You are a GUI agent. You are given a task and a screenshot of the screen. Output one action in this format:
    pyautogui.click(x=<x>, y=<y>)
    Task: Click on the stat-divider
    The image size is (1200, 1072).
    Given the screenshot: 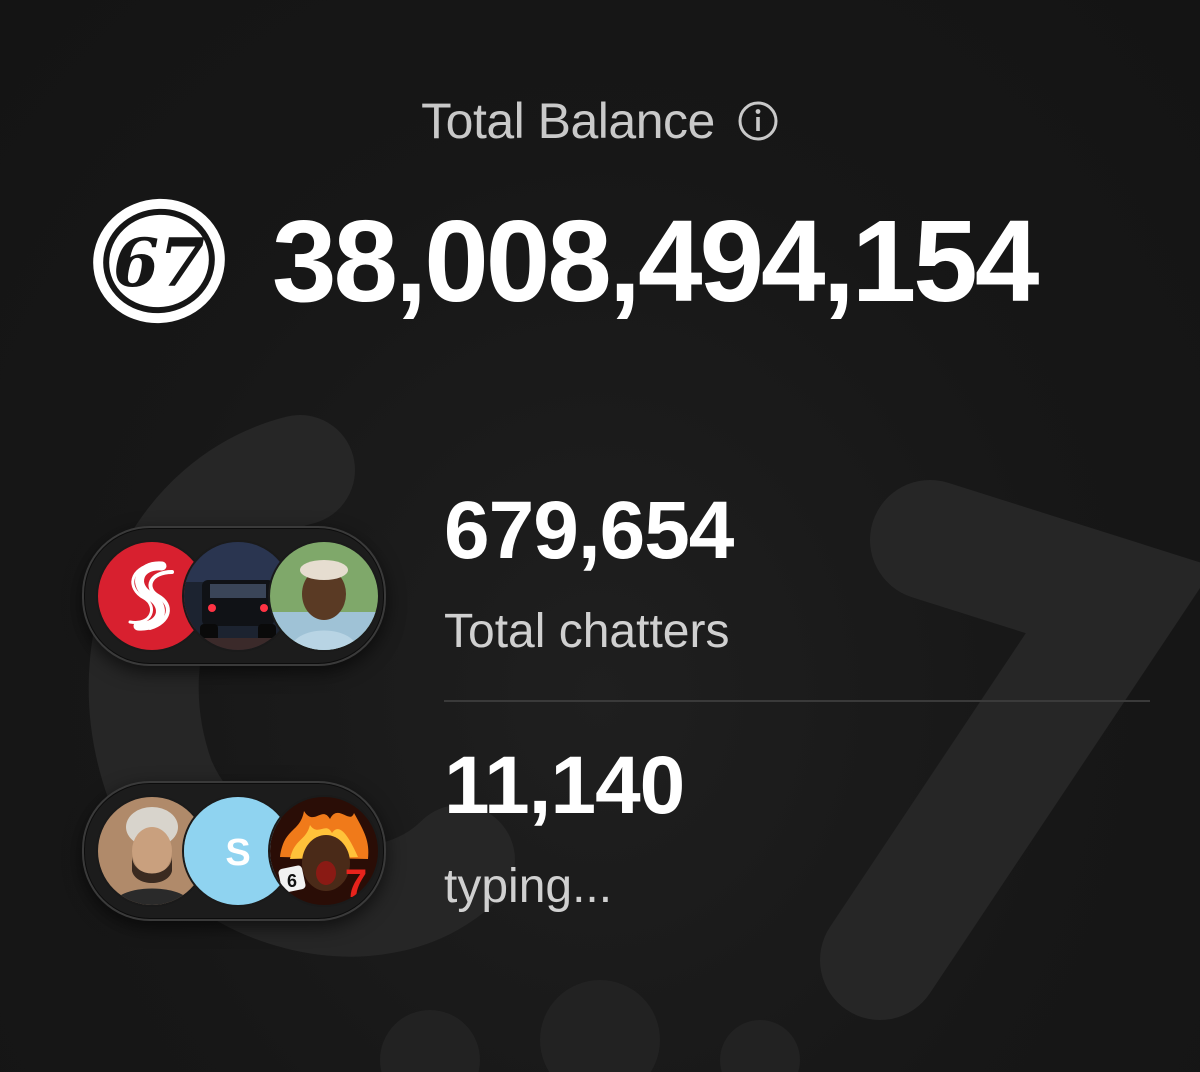 What is the action you would take?
    pyautogui.click(x=797, y=701)
    